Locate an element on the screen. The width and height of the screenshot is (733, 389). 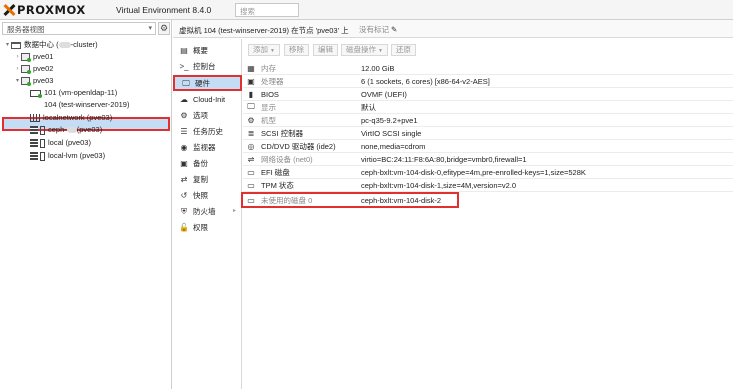
hardware-row-scsi-controller: ≣ SCSI 控制器 VirtIO SCSI single is located at coordinates (488, 133).